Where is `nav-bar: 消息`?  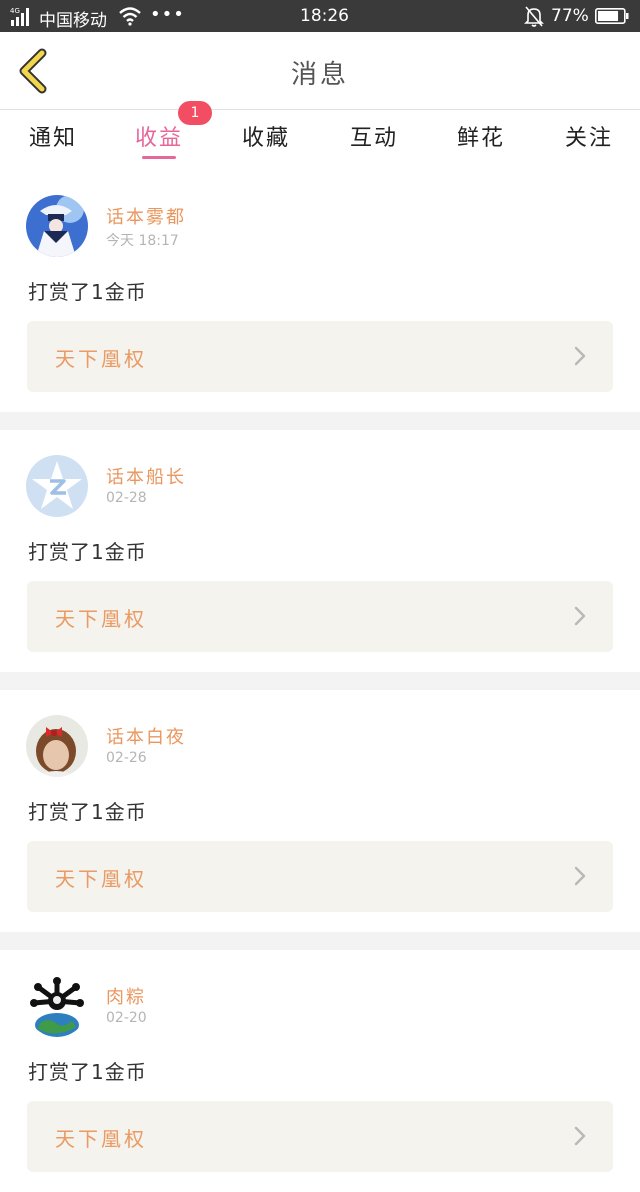 nav-bar: 消息 is located at coordinates (320, 71).